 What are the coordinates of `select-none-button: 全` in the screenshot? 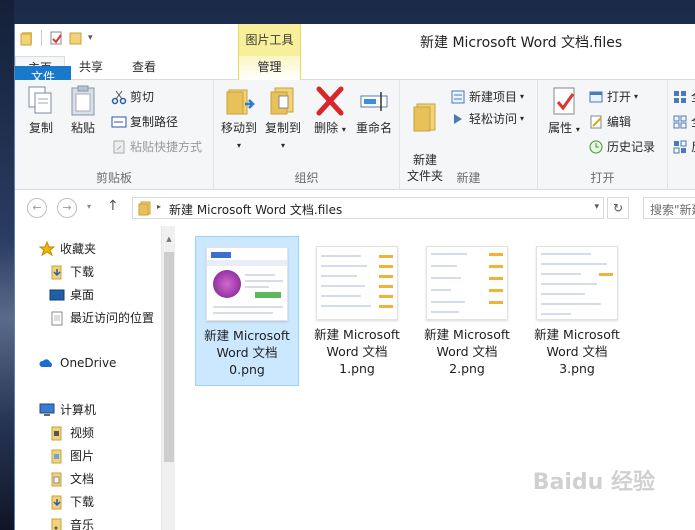 It's located at (683, 121).